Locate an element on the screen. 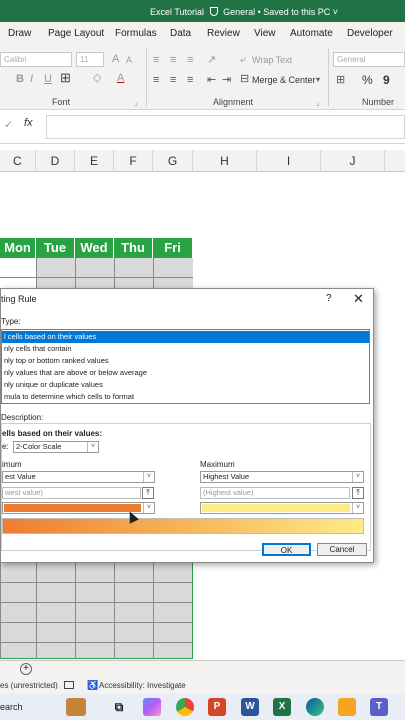 This screenshot has height=720, width=405. decrease-font-icon: A is located at coordinates (129, 60).